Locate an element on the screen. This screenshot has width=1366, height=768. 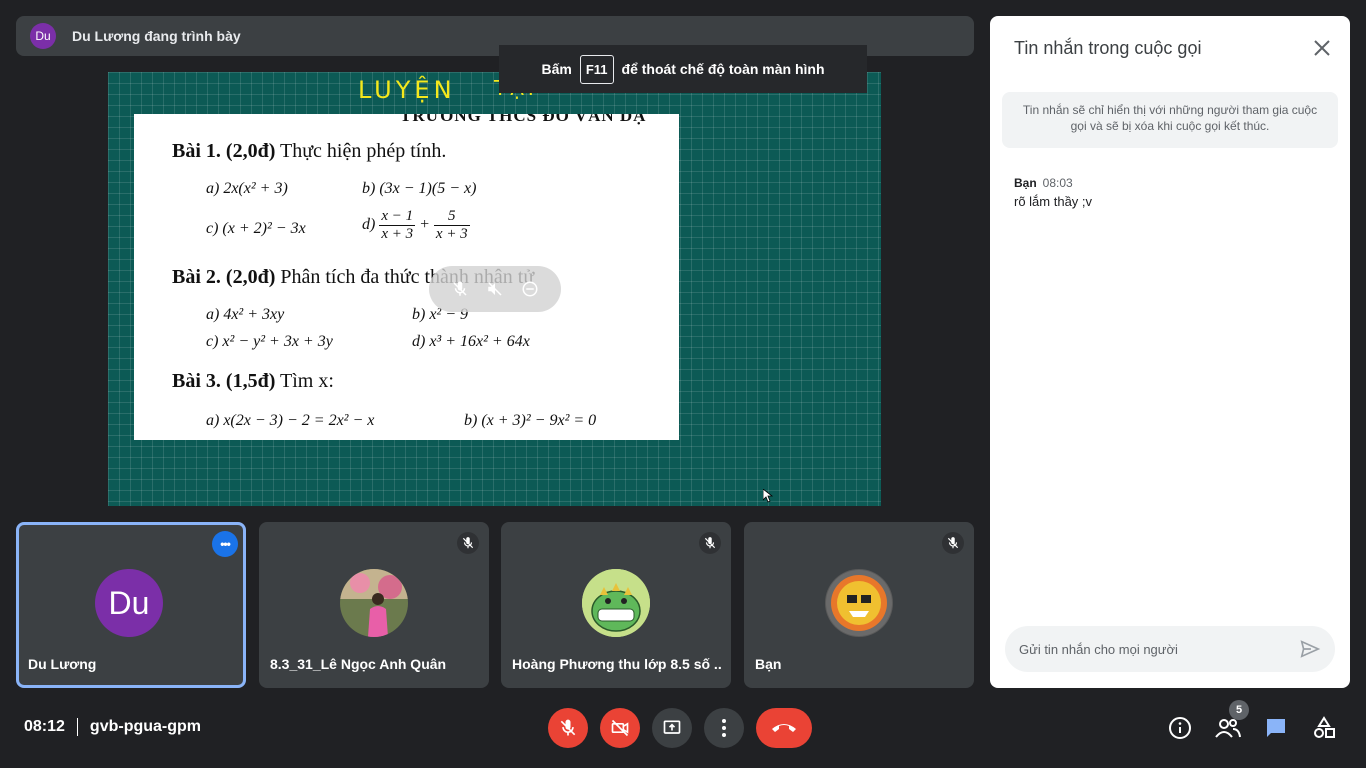
bai1-d: d) x − 1x + 3 + 5x + 3 is located at coordinates (416, 225).